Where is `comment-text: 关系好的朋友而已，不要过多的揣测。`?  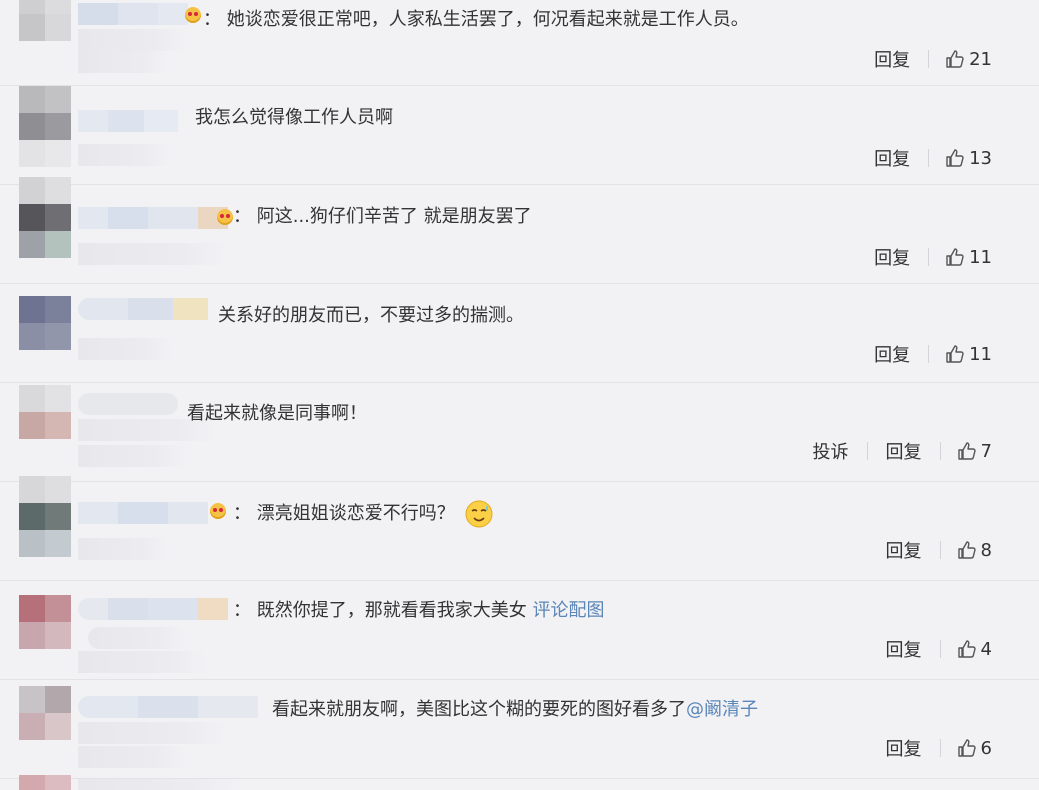
comment-text: 关系好的朋友而已，不要过多的揣测。 is located at coordinates (371, 315).